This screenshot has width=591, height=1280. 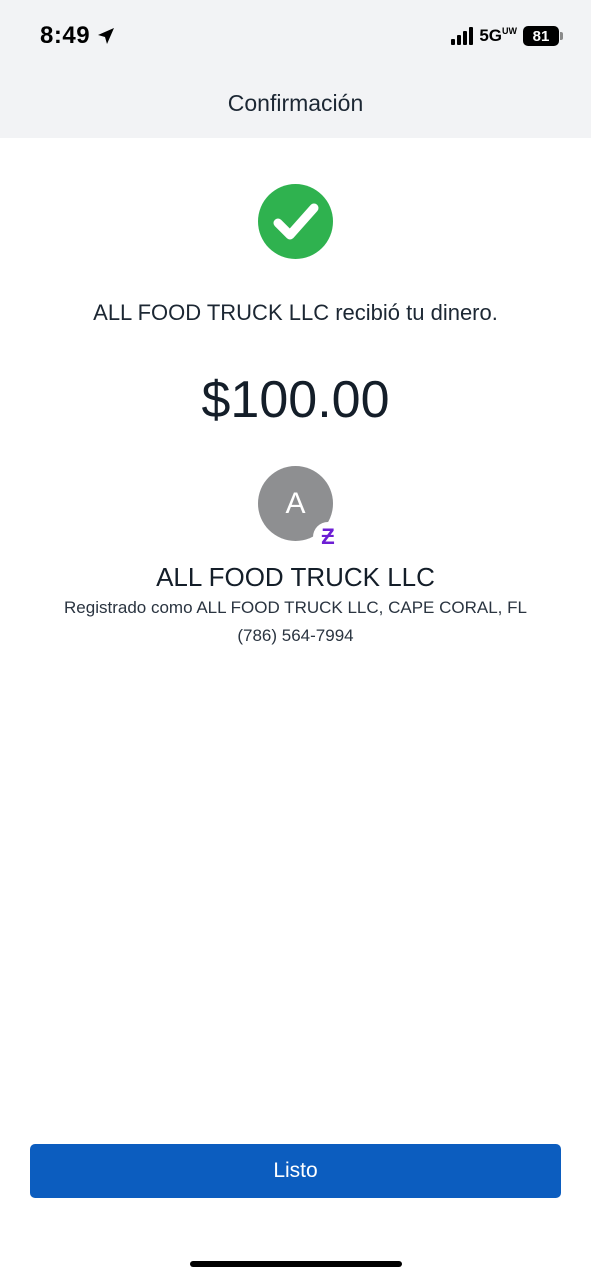 I want to click on recipient-phone: (786) 564-7994, so click(x=295, y=635).